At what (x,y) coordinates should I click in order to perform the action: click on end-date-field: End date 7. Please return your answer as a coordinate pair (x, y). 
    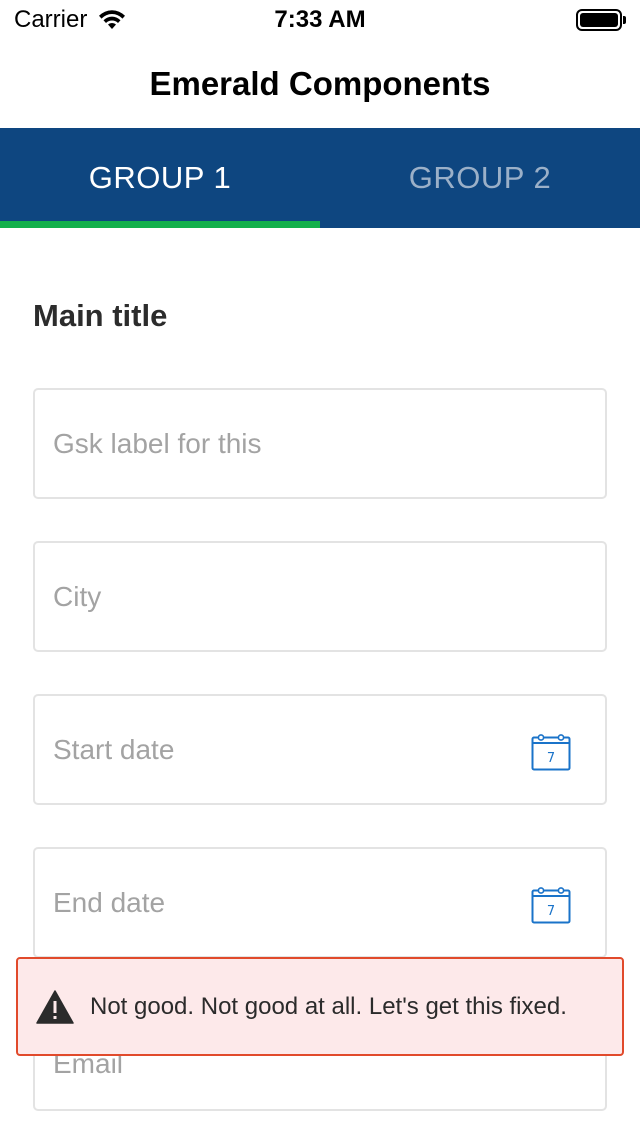
    Looking at the image, I should click on (320, 902).